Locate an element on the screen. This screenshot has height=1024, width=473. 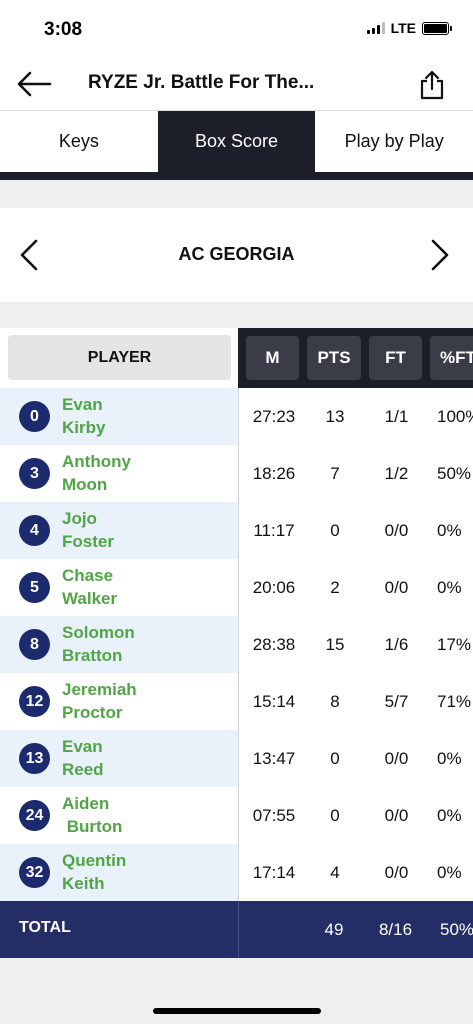
points-cell: 13 is located at coordinates (335, 416).